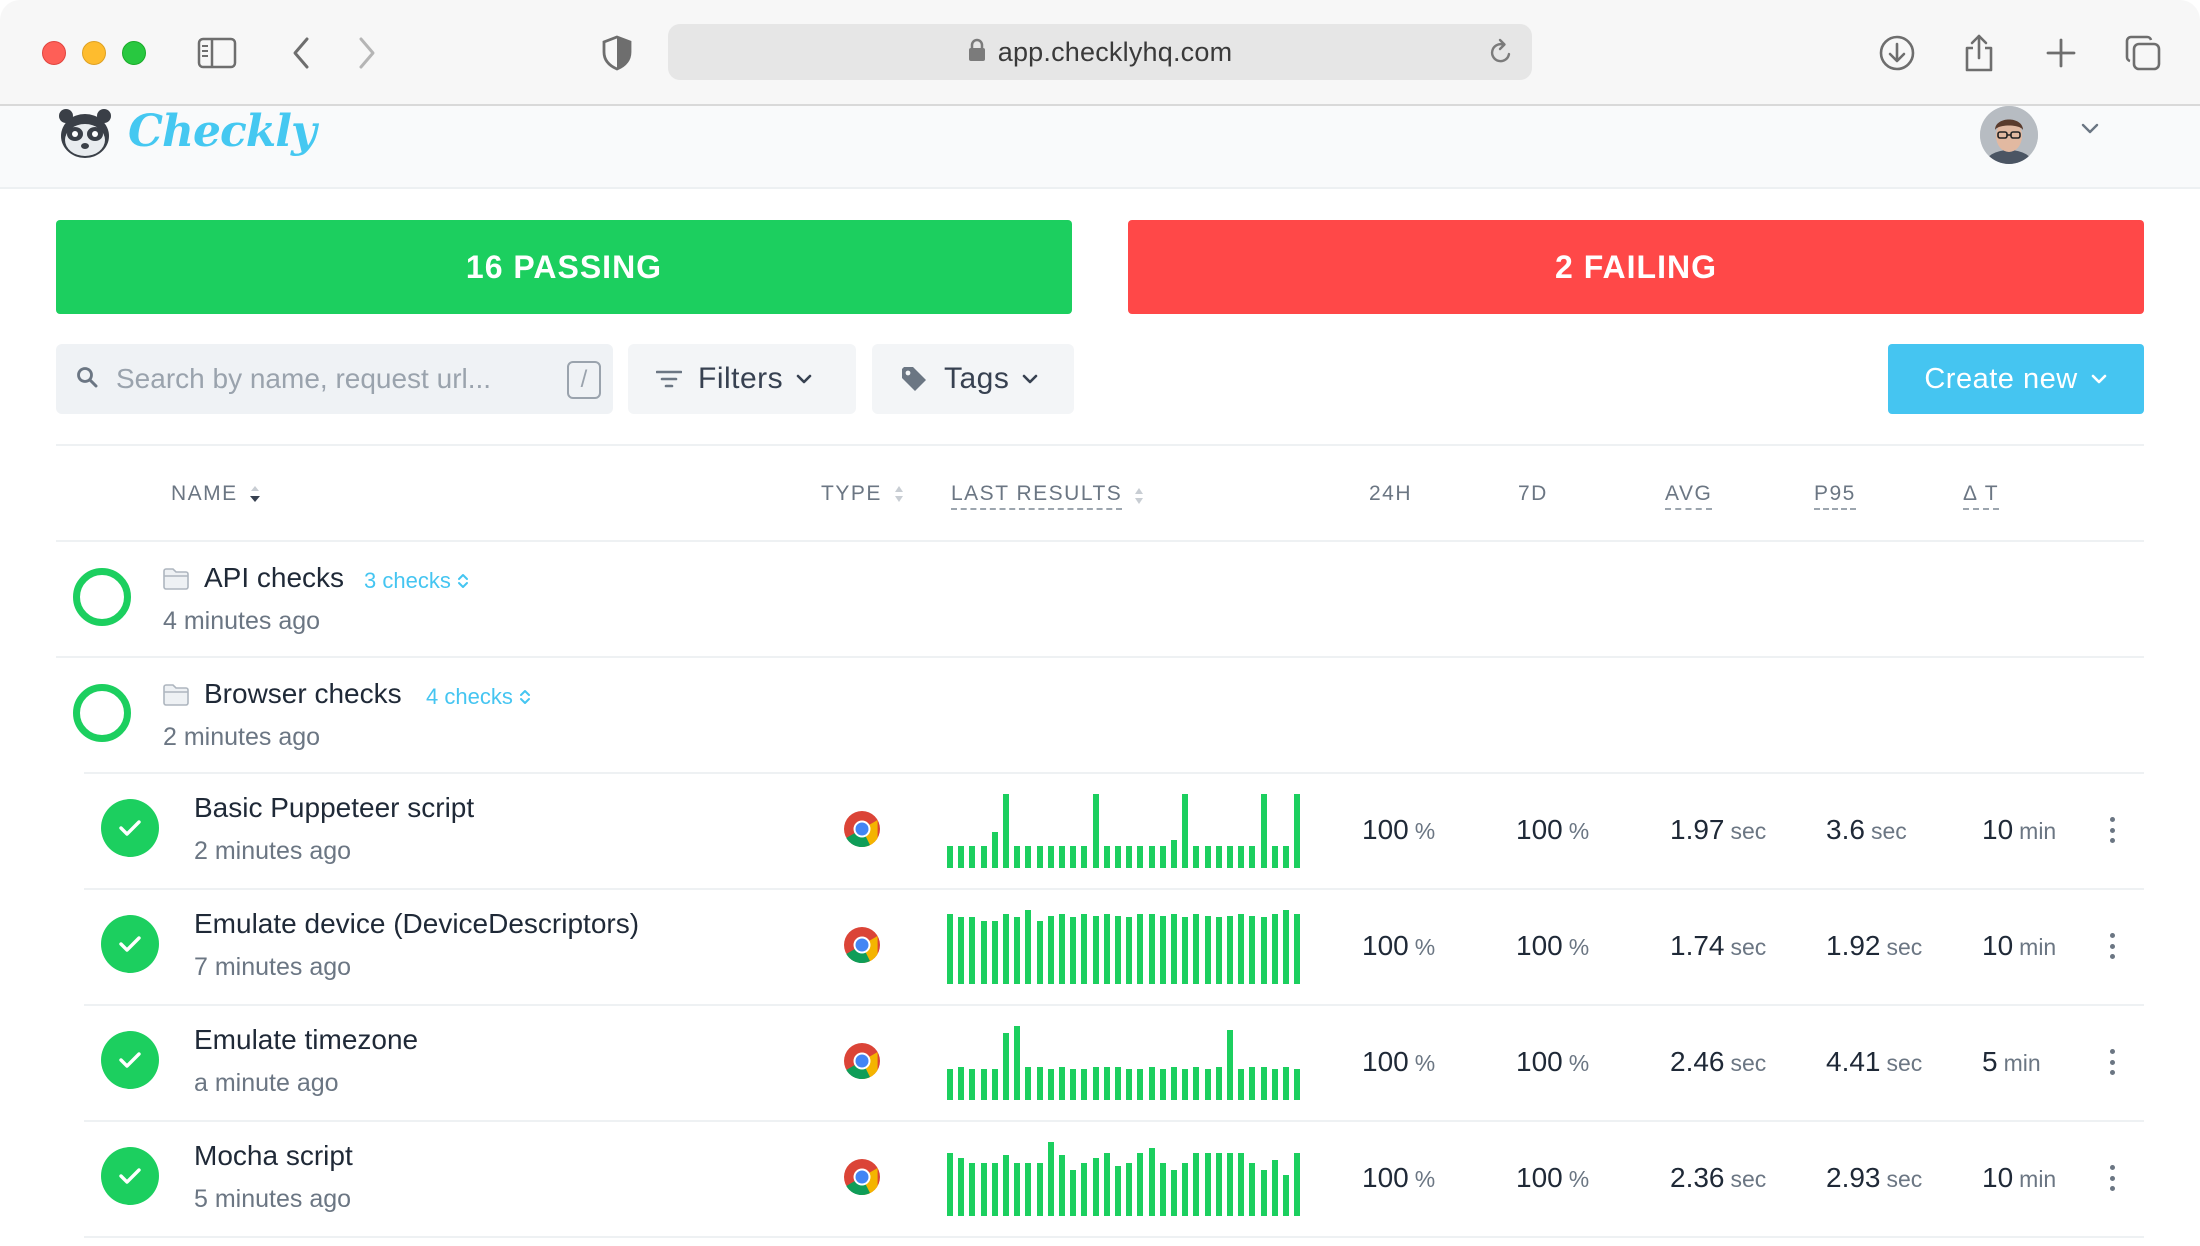  What do you see at coordinates (1124, 831) in the screenshot?
I see `last-results-sparkline` at bounding box center [1124, 831].